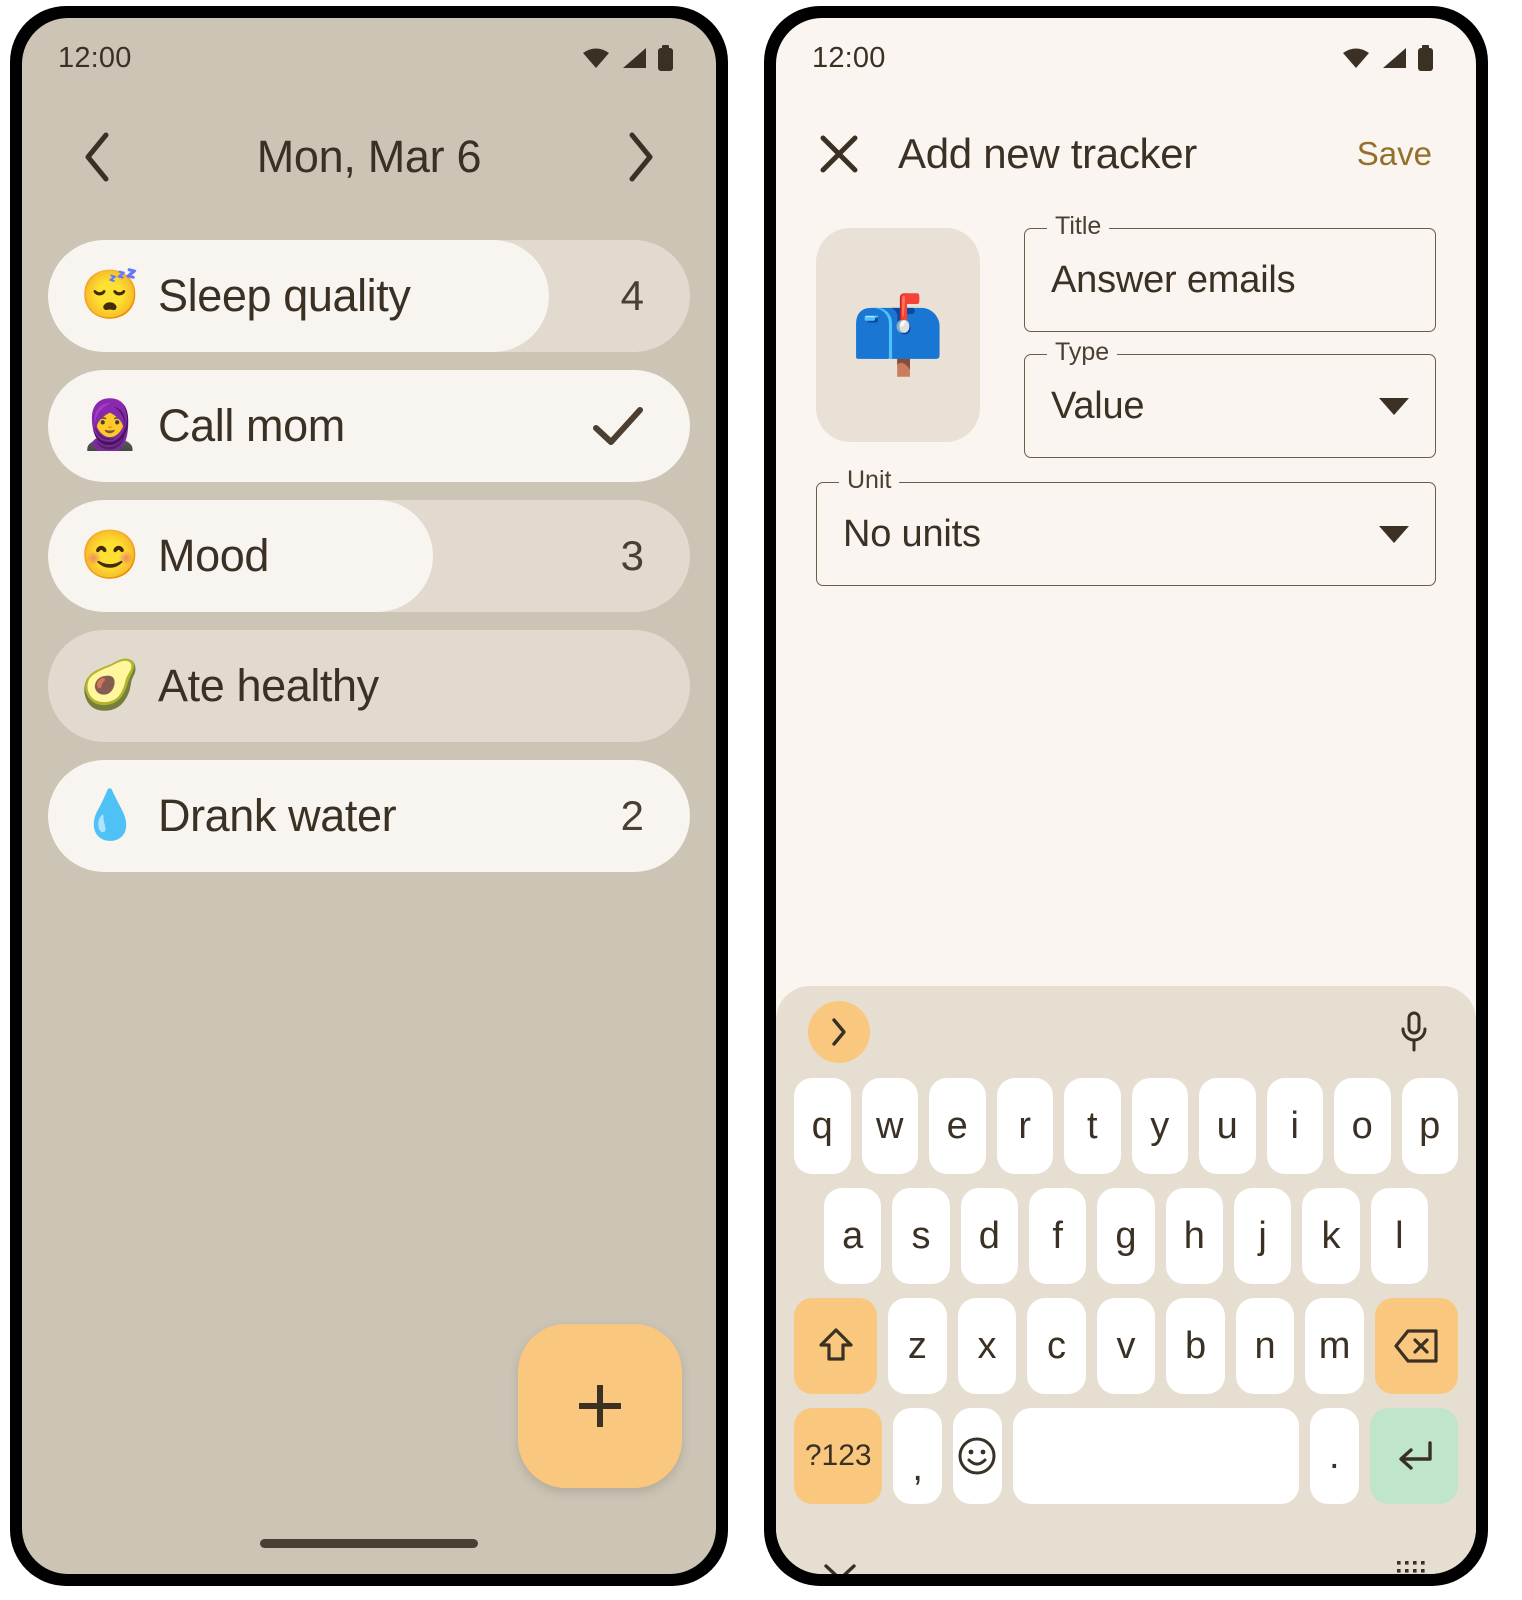 The height and width of the screenshot is (1600, 1522). What do you see at coordinates (369, 556) in the screenshot?
I see `tracker-row: 😊 Mood 3` at bounding box center [369, 556].